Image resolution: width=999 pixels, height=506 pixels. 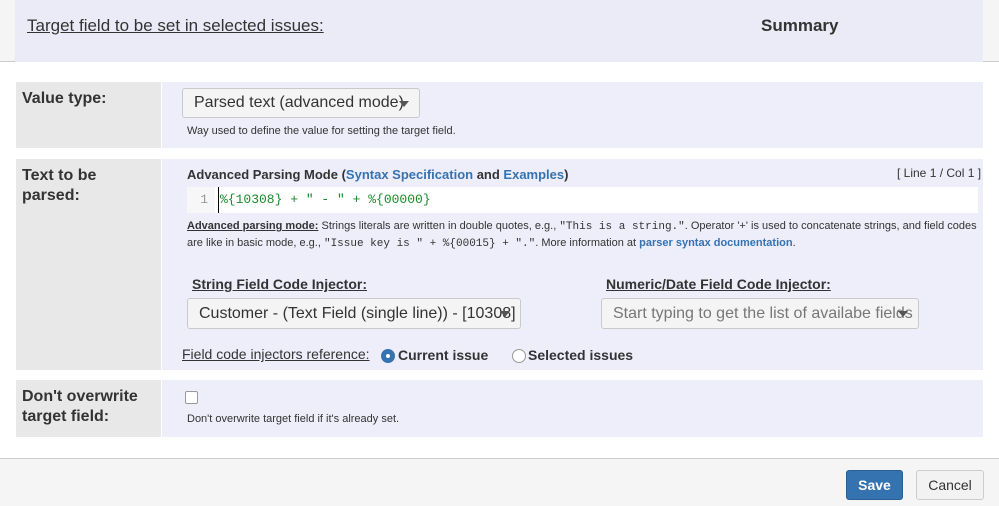 I want to click on examples-link: Examples, so click(x=533, y=174).